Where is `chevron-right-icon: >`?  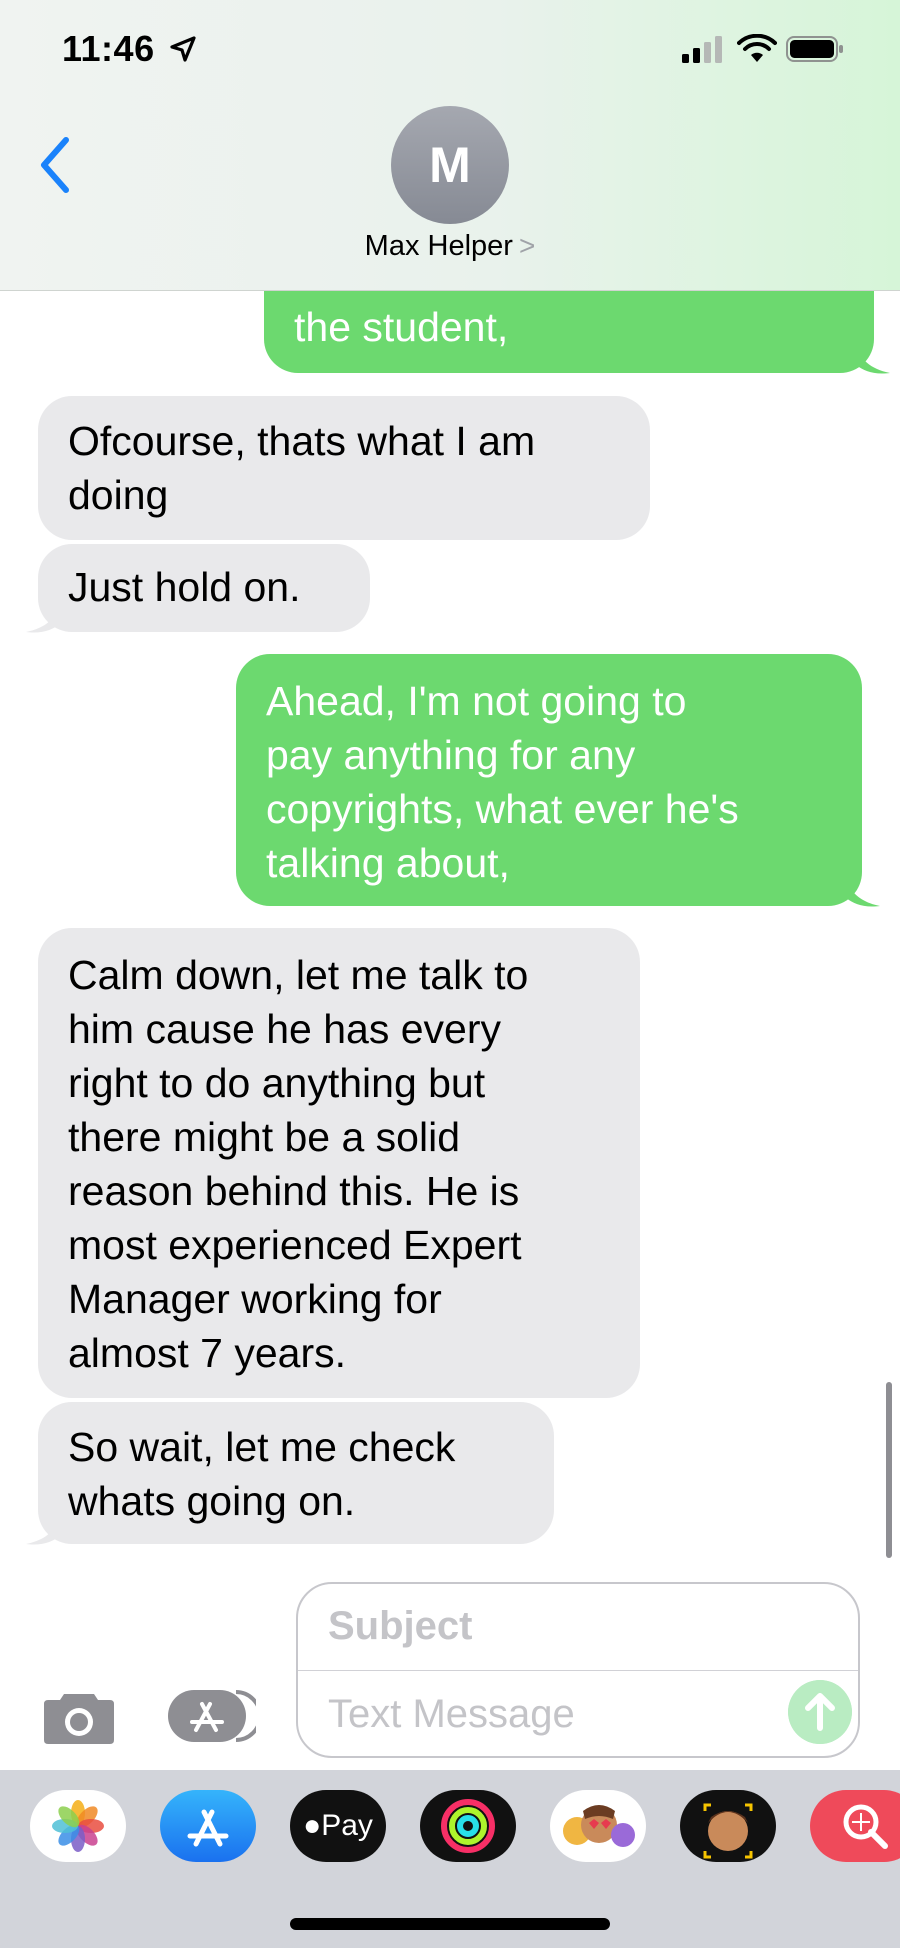
chevron-right-icon: > is located at coordinates (527, 245).